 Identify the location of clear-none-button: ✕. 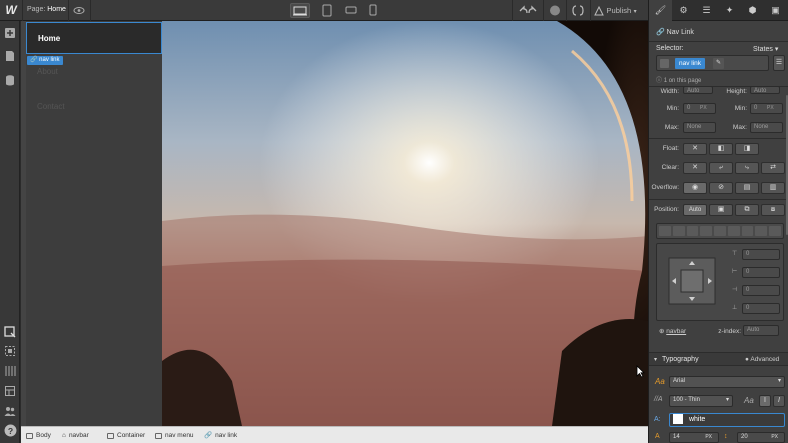
(695, 168).